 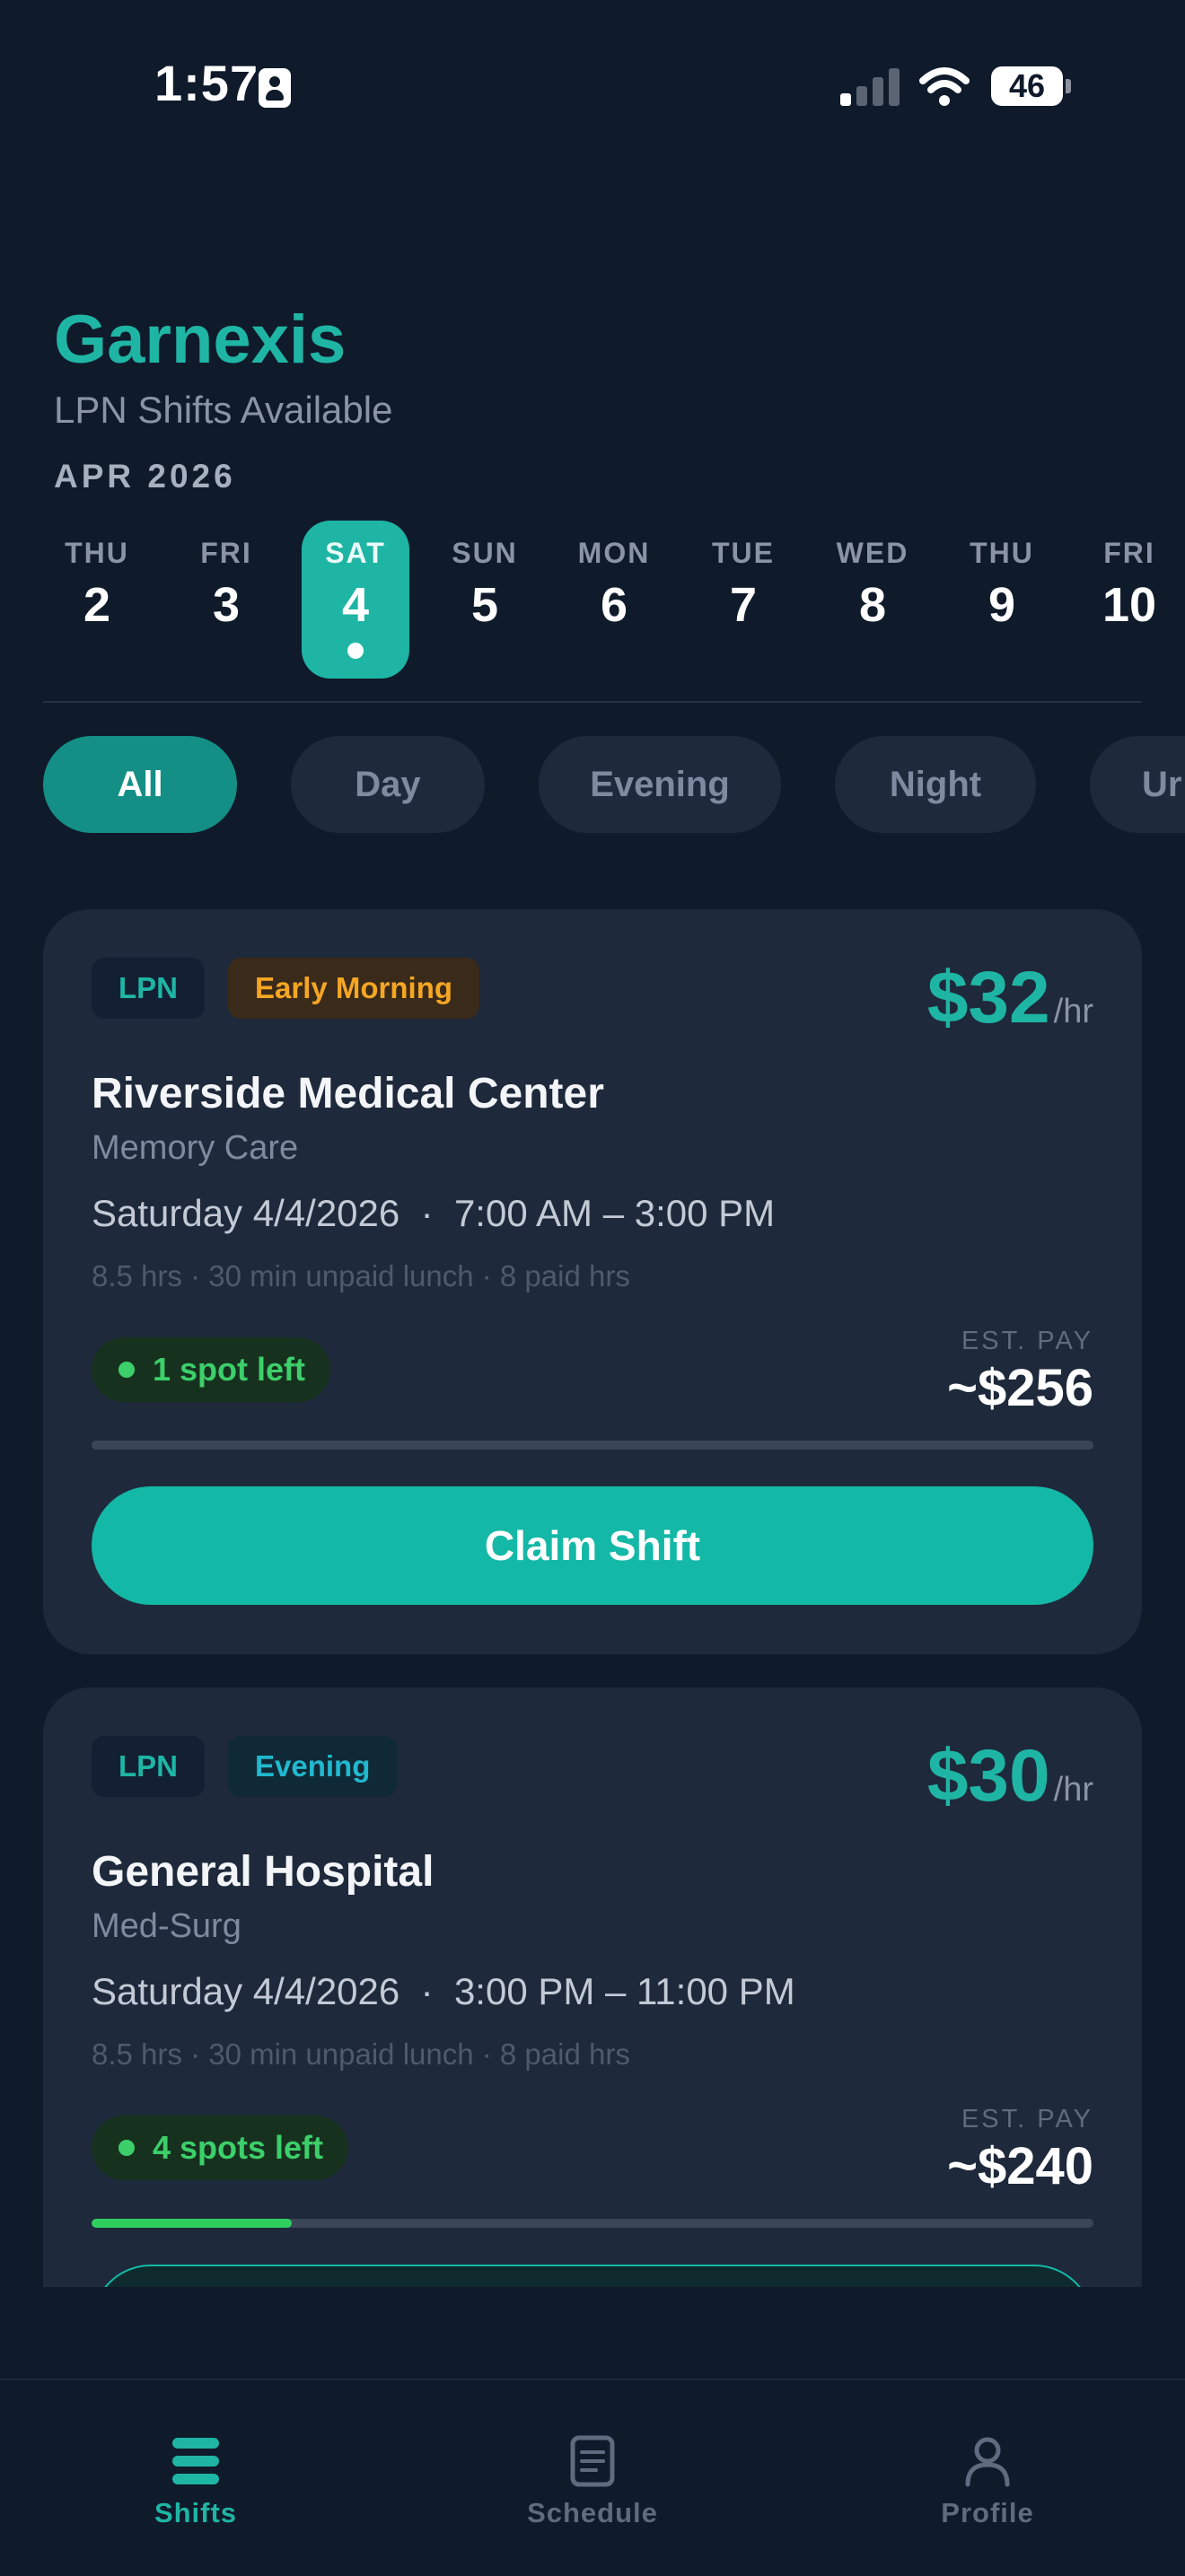 What do you see at coordinates (313, 1766) in the screenshot?
I see `period-tag: Evening` at bounding box center [313, 1766].